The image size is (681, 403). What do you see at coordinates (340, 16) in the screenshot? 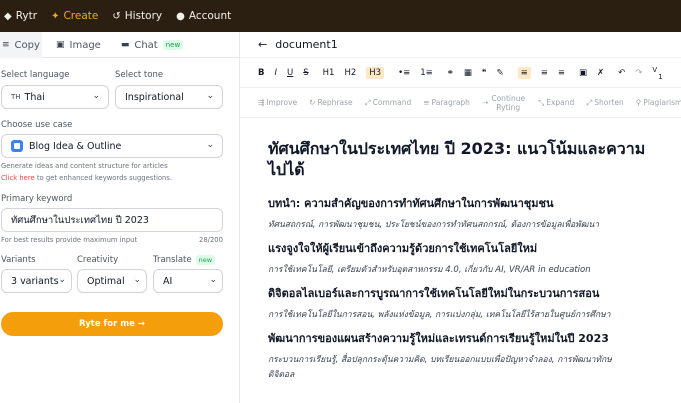
I see `top-navbar: ◆ Rytr ✦ Create ↺ History ● Account` at bounding box center [340, 16].